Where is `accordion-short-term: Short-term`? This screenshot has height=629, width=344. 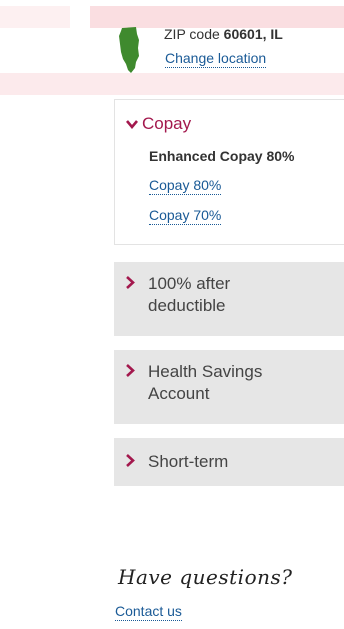
accordion-short-term: Short-term is located at coordinates (229, 462).